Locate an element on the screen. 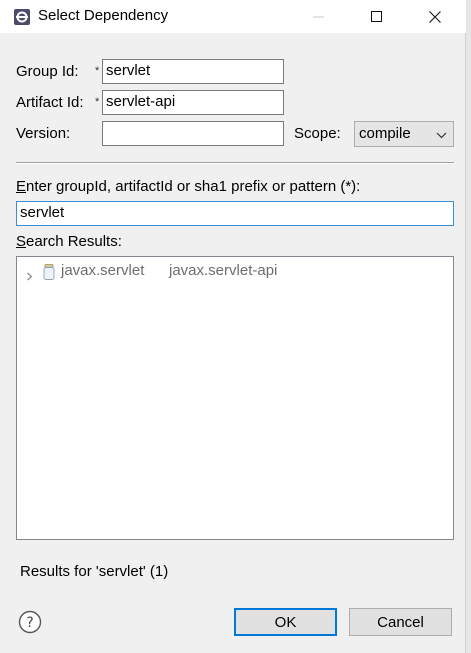 This screenshot has width=471, height=653. background-window-edge is located at coordinates (468, 326).